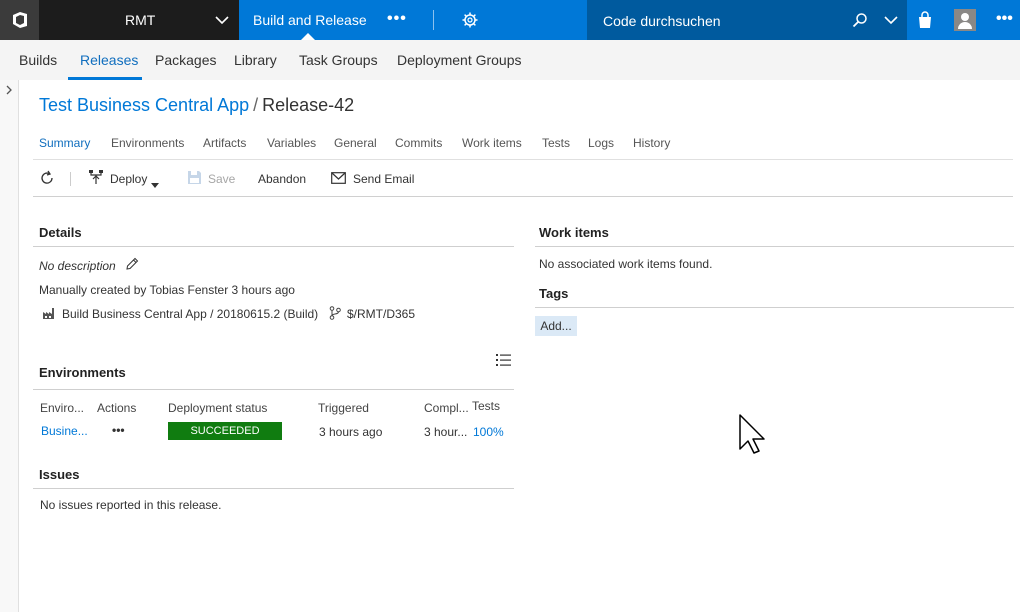 The image size is (1020, 612). What do you see at coordinates (308, 105) in the screenshot?
I see `release-name: Release-42` at bounding box center [308, 105].